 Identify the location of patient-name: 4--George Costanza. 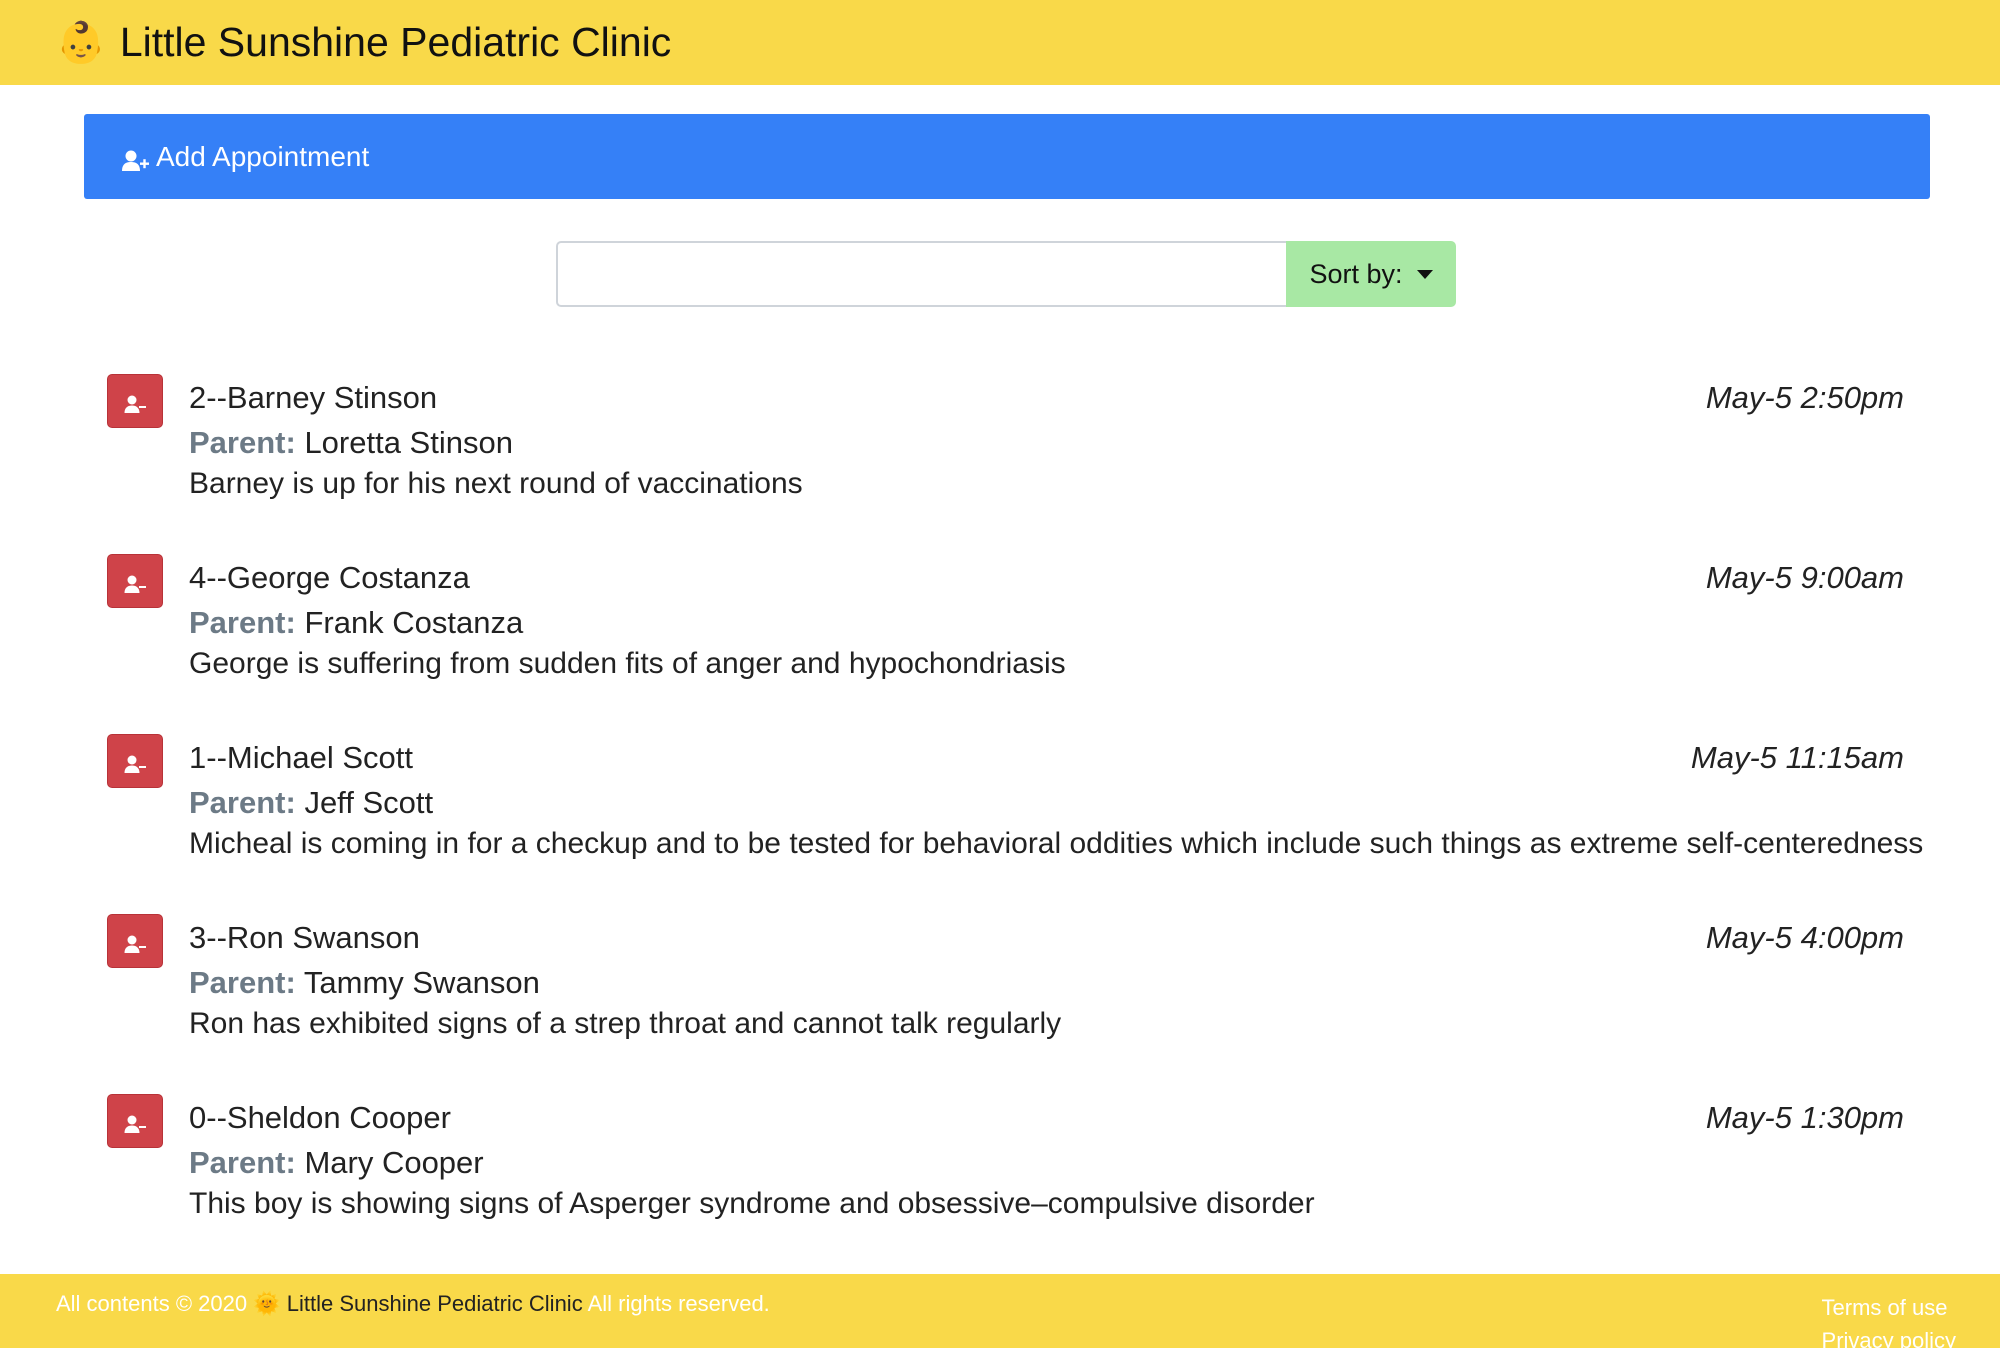
(329, 577).